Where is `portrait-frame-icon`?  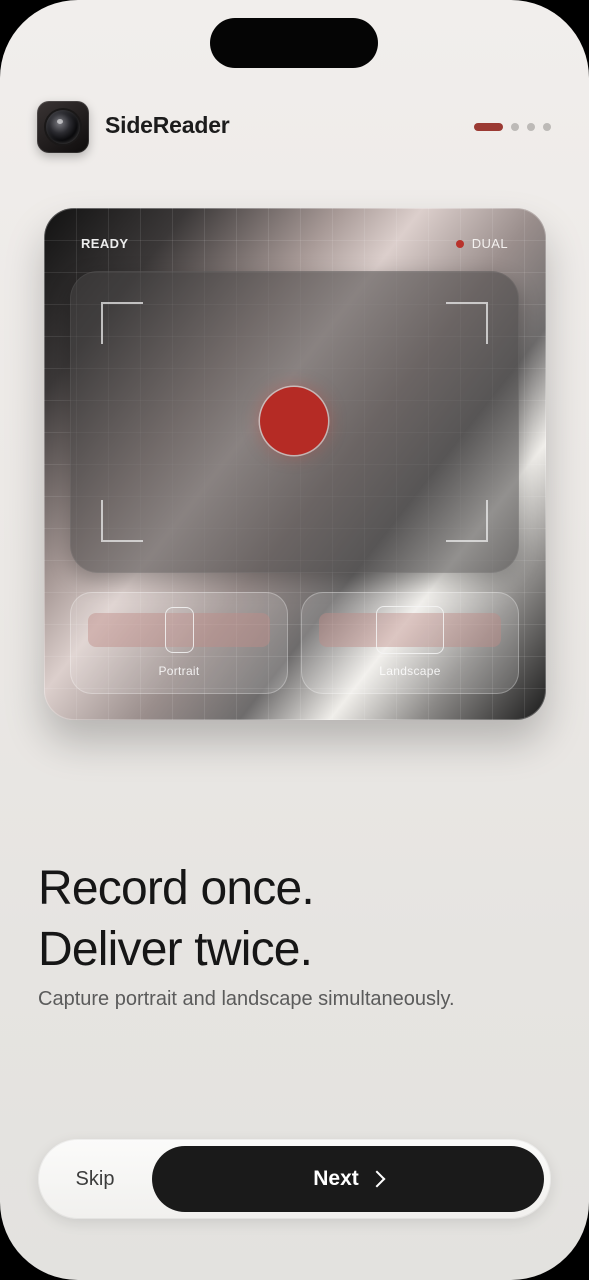 portrait-frame-icon is located at coordinates (179, 630).